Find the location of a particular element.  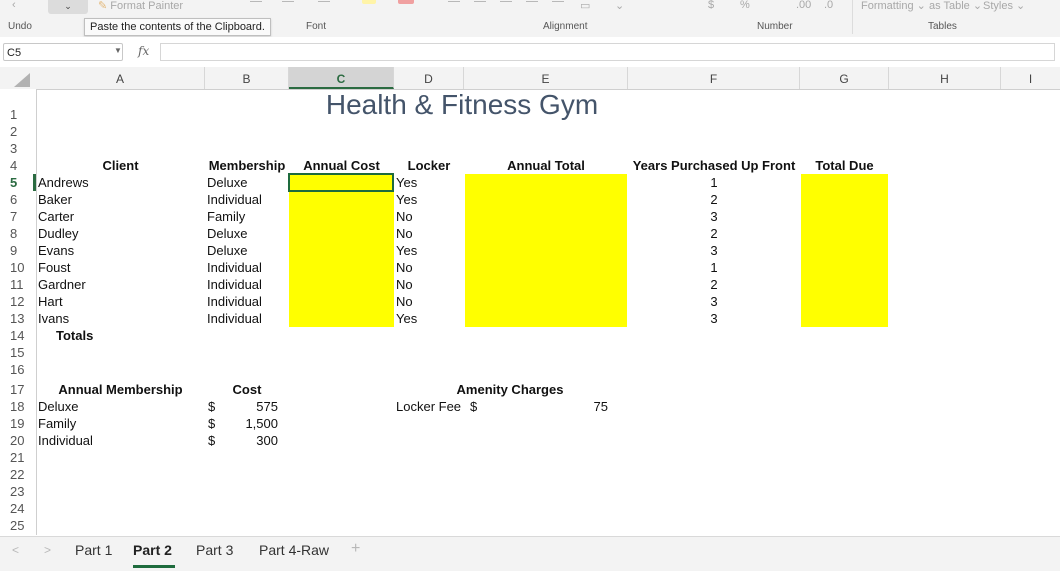

header-years-purchased: Years Purchased Up Front is located at coordinates (714, 165).